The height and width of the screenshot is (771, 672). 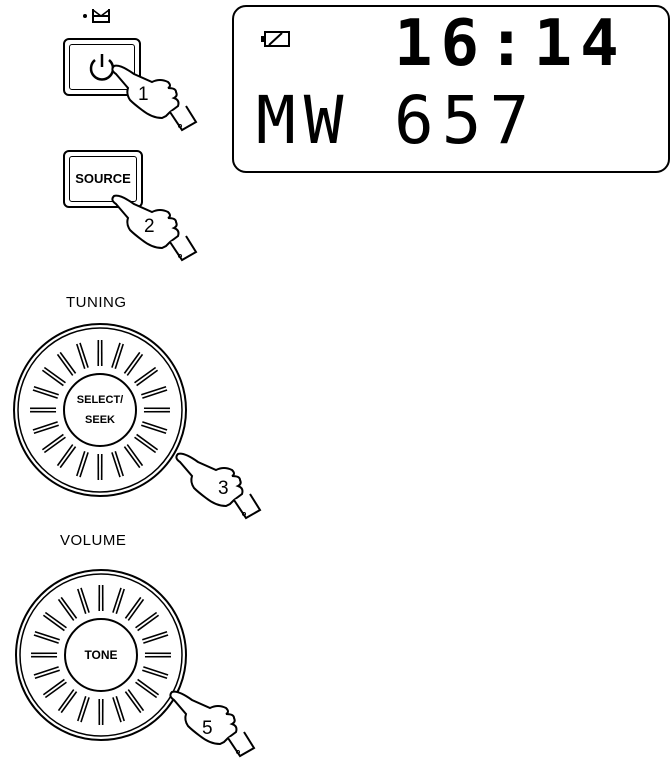 What do you see at coordinates (465, 121) in the screenshot?
I see `display-frequency: 657` at bounding box center [465, 121].